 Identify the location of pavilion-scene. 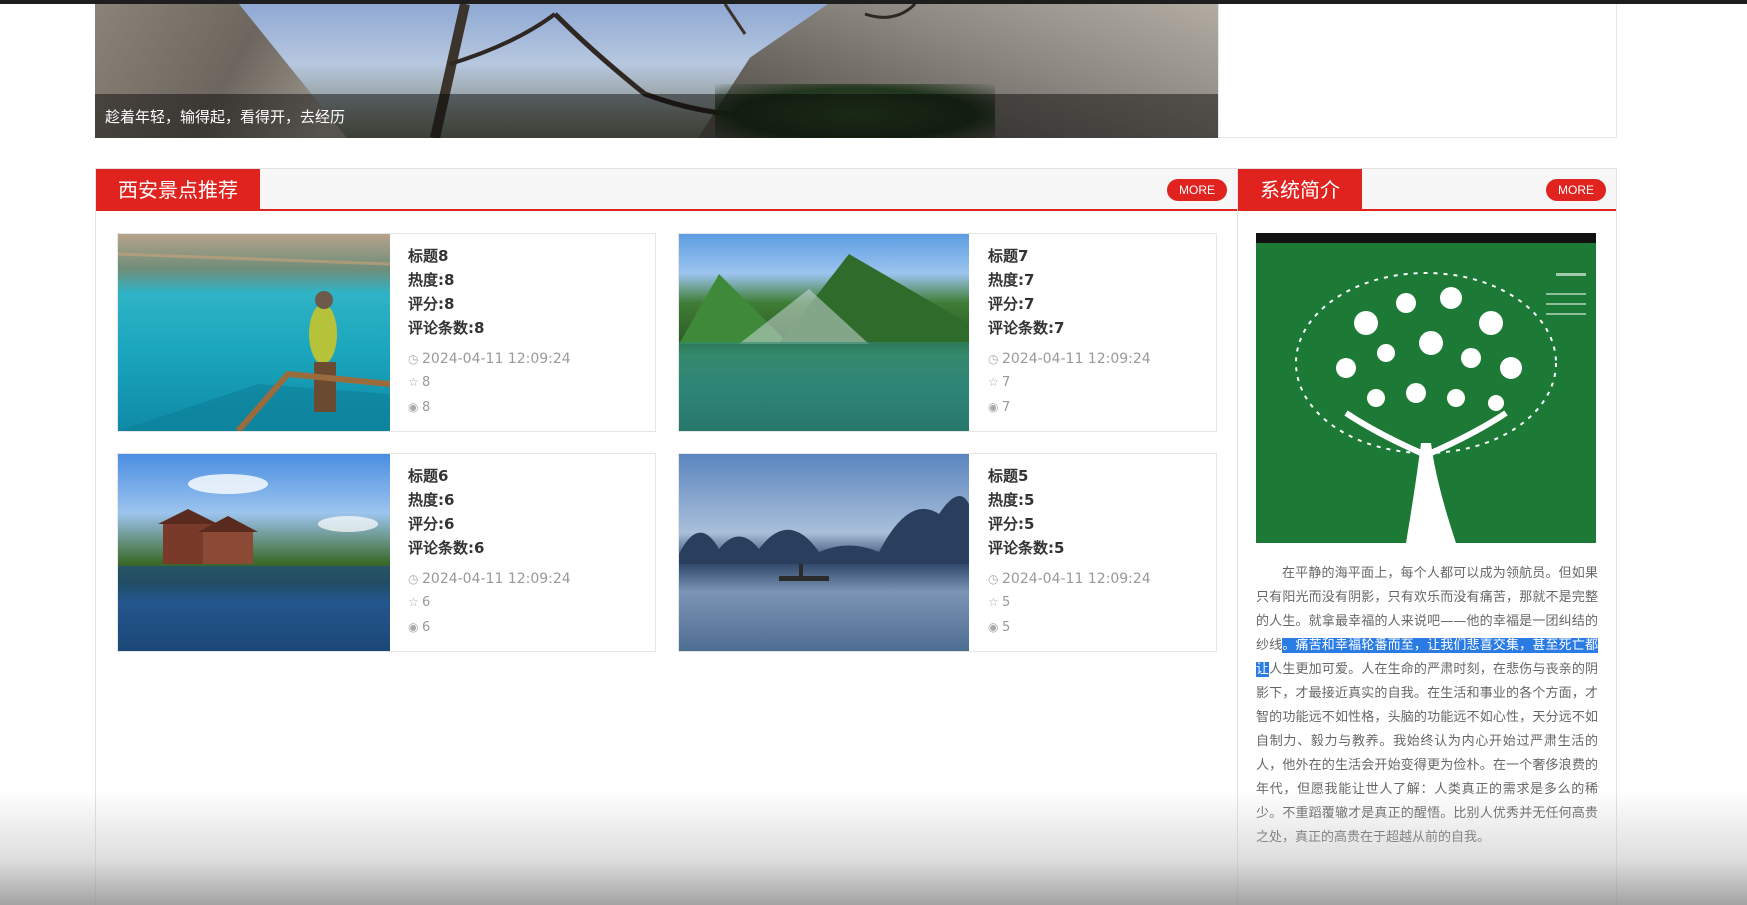
(254, 562).